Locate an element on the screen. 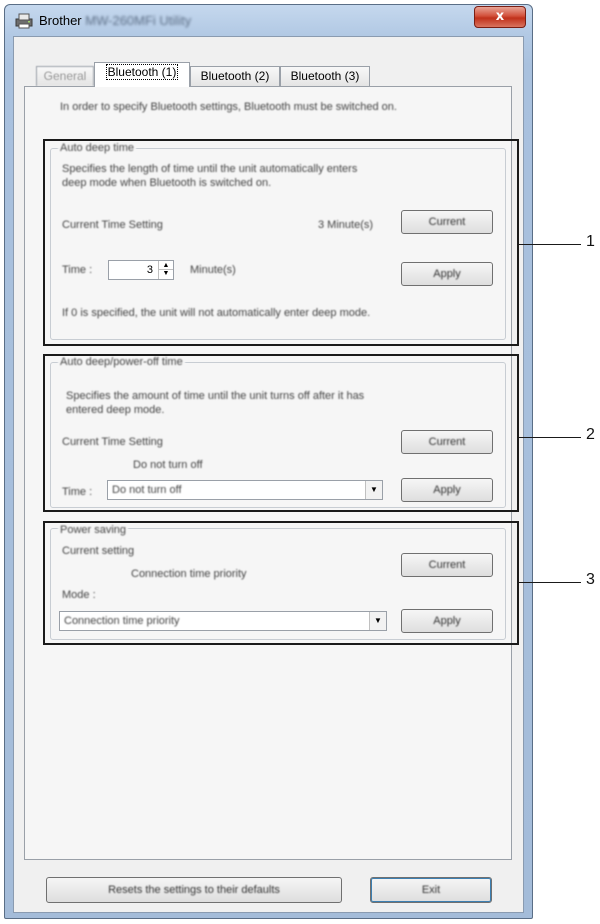  callout-number-1: 1 is located at coordinates (590, 241).